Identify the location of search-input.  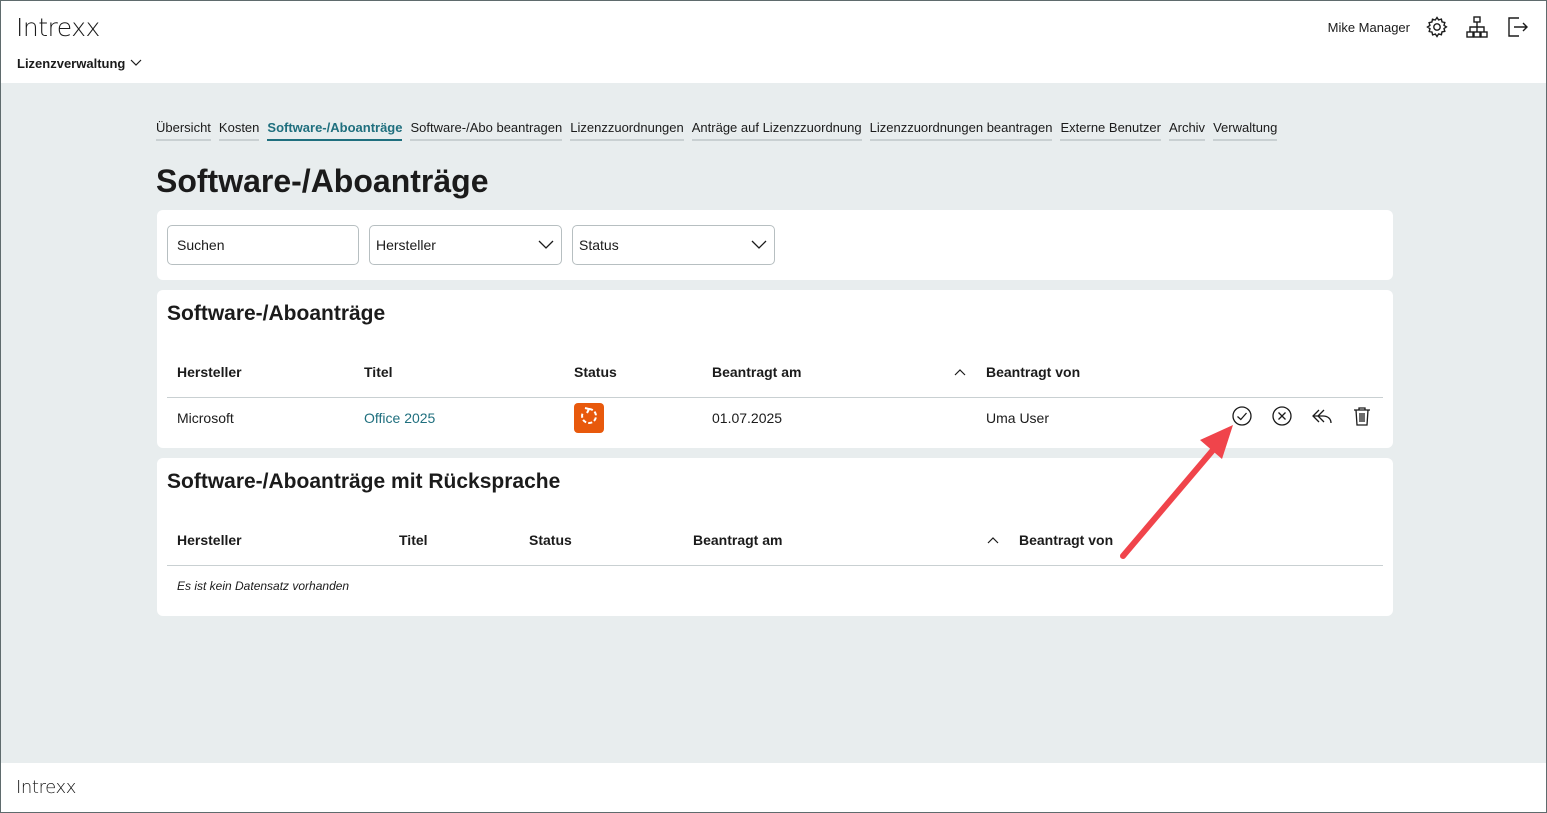
(263, 245).